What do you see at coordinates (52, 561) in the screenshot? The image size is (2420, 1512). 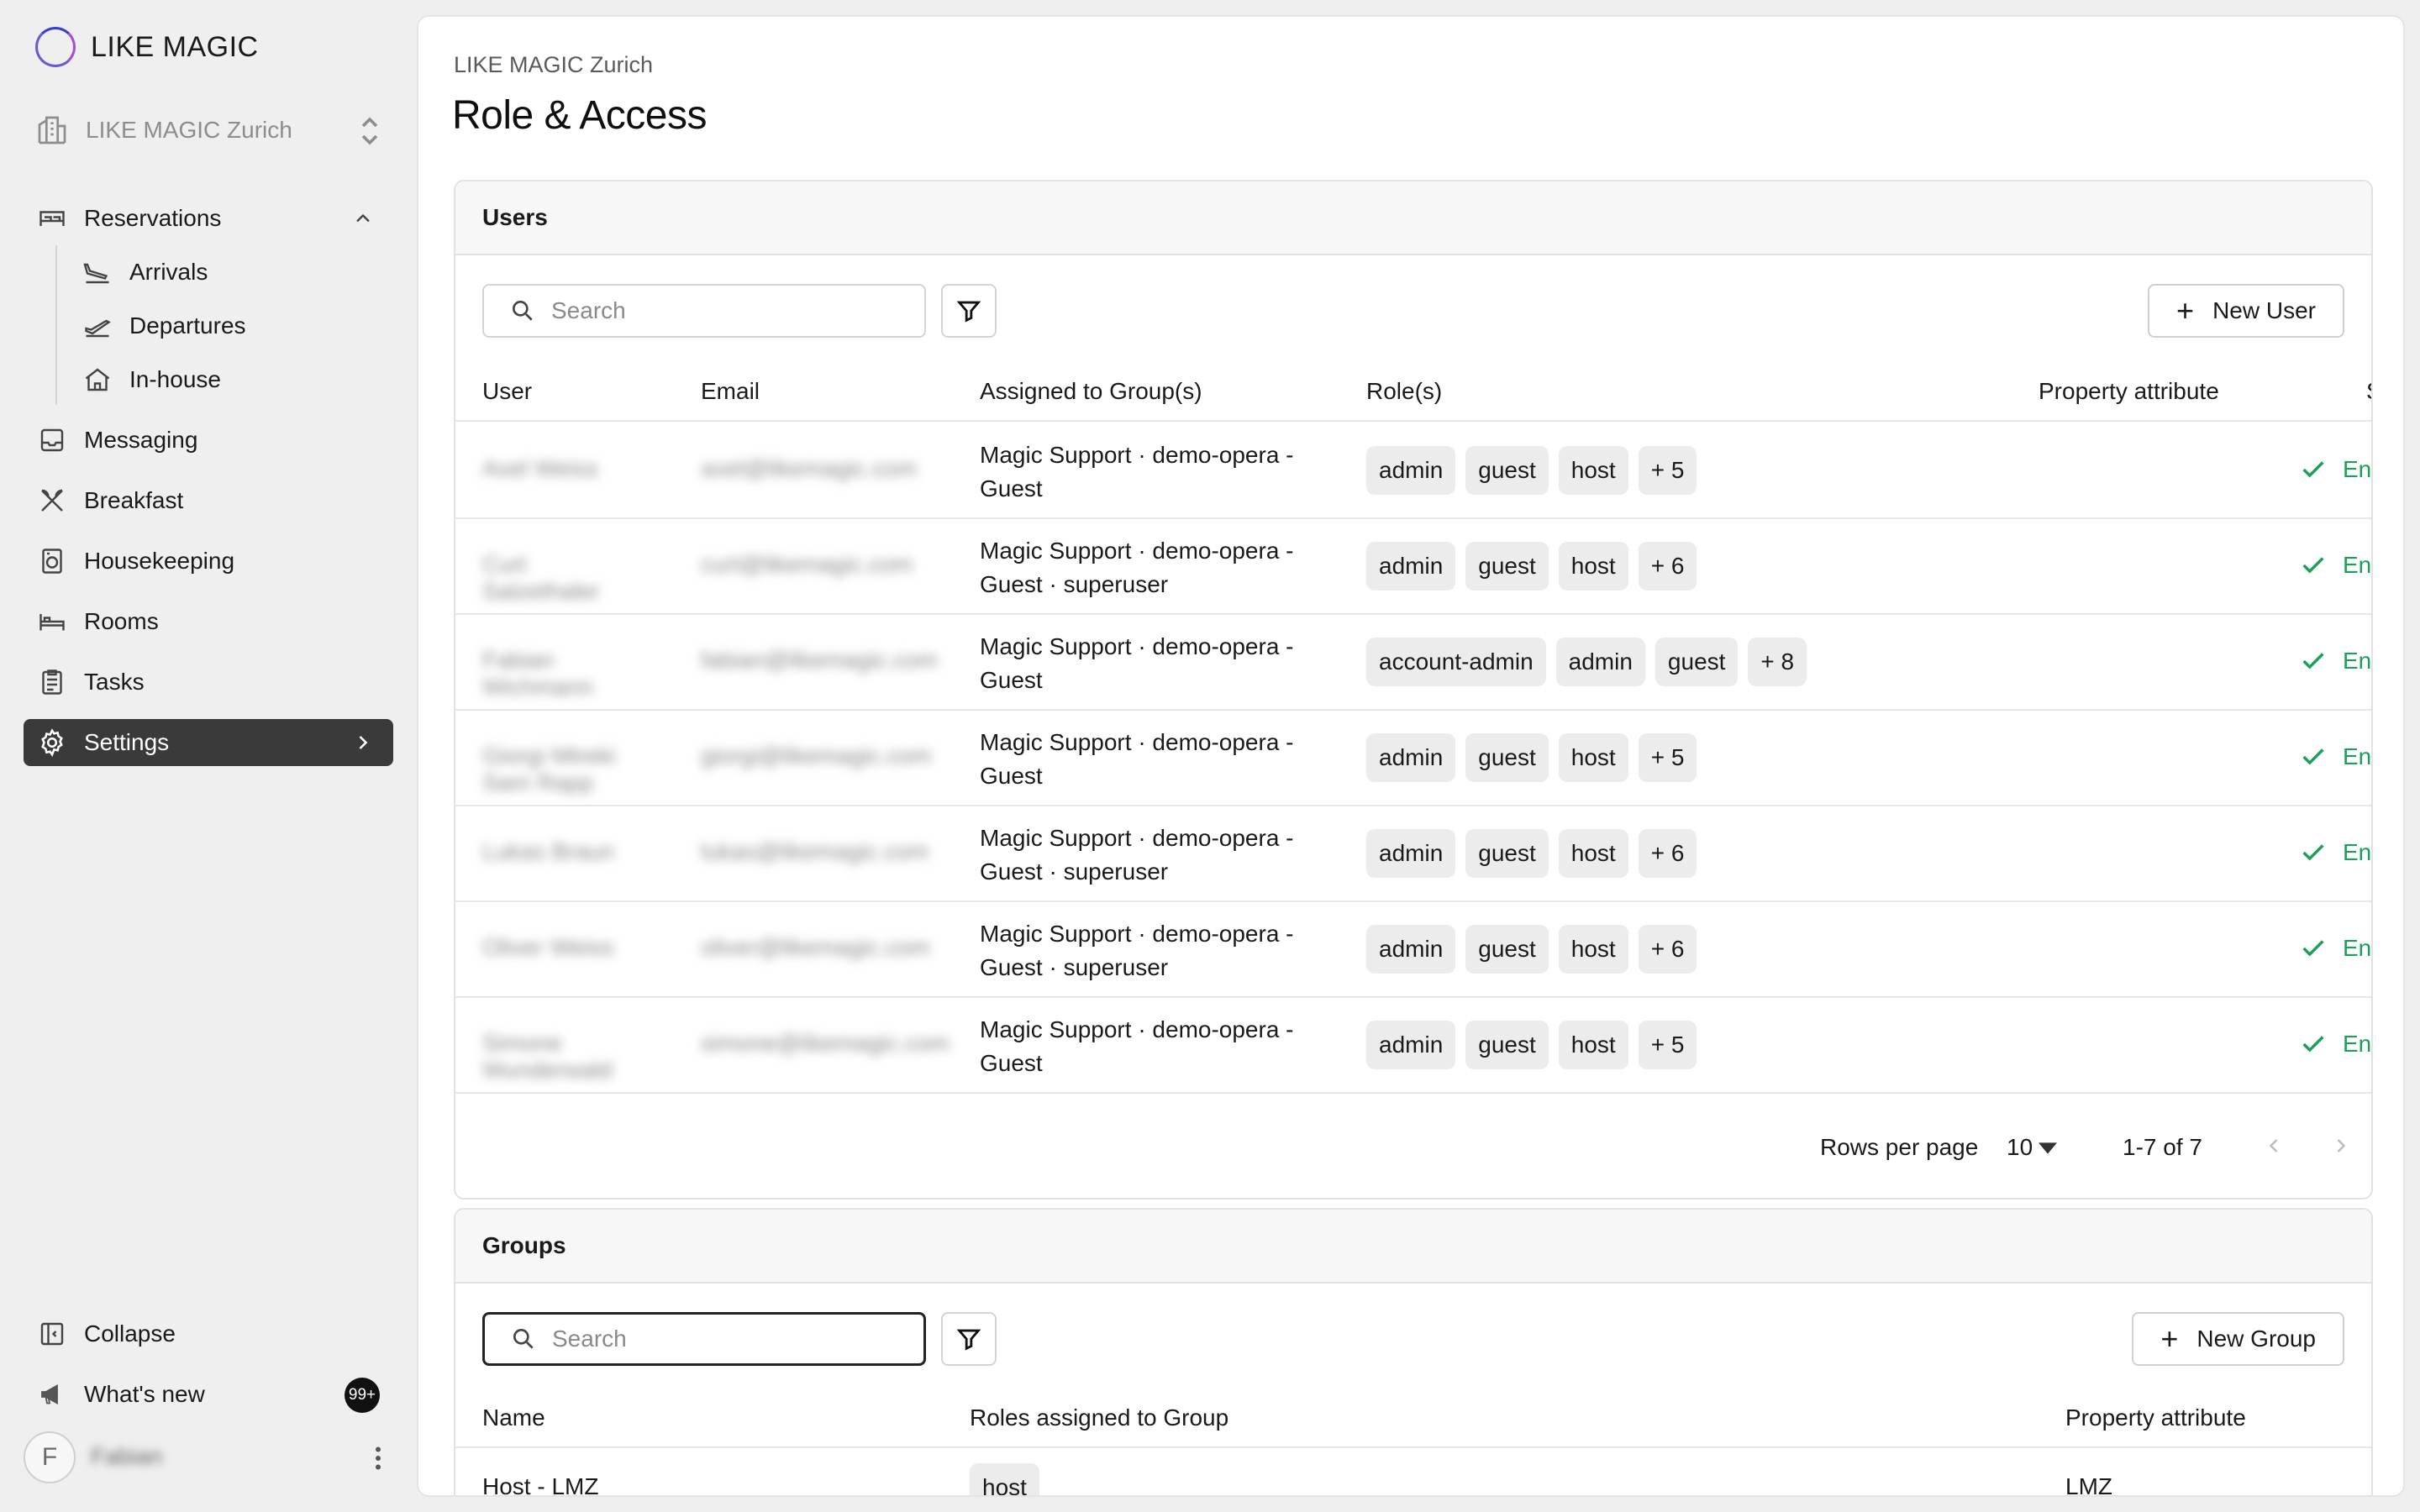 I see `washing-machine-icon` at bounding box center [52, 561].